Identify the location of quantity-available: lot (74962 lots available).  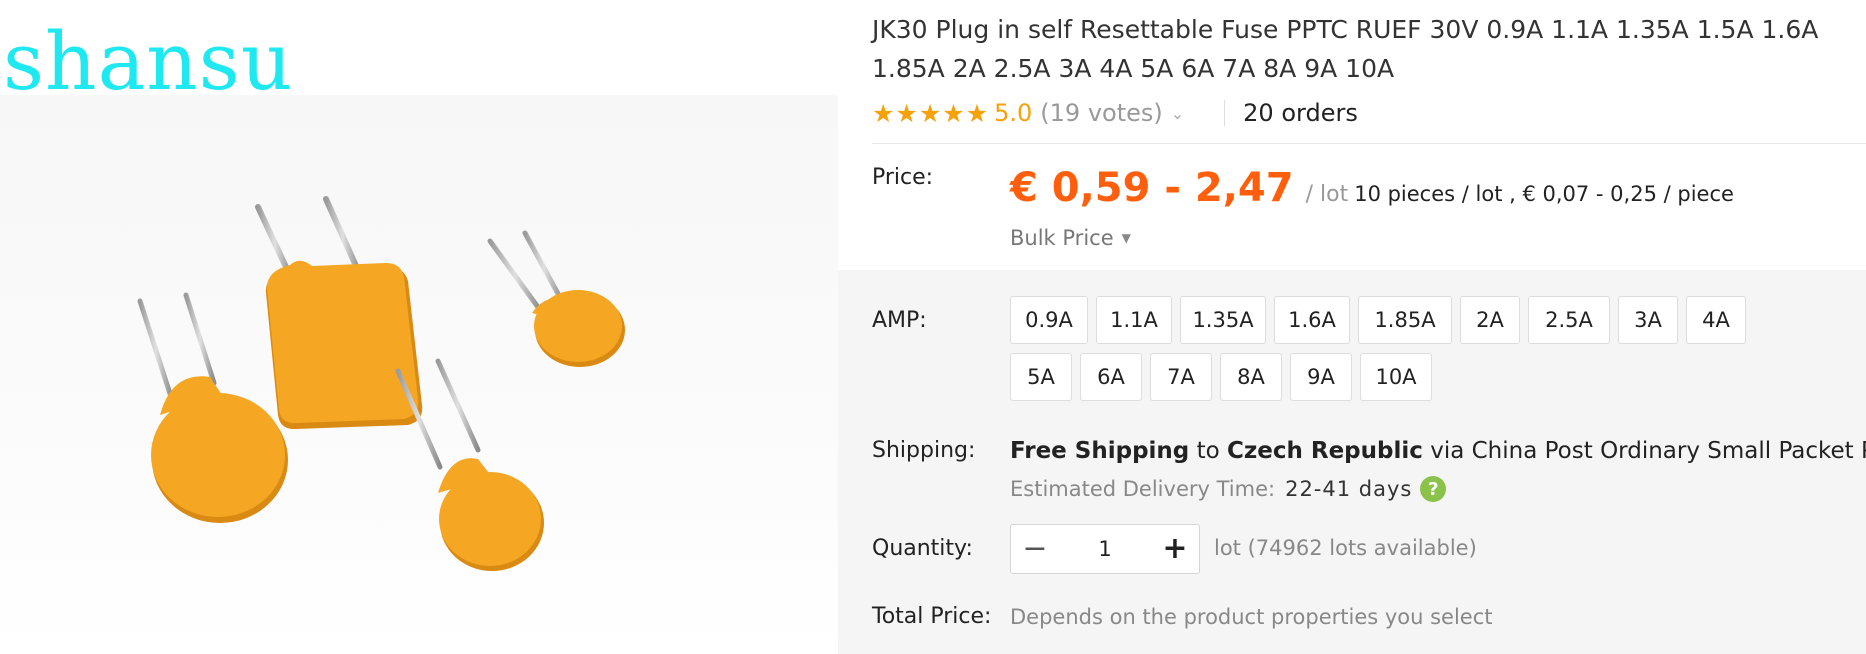
(1345, 548).